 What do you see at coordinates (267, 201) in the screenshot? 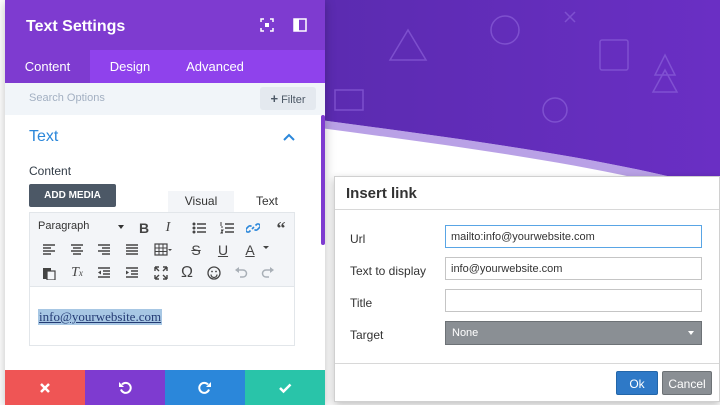
I see `tab-text: Text` at bounding box center [267, 201].